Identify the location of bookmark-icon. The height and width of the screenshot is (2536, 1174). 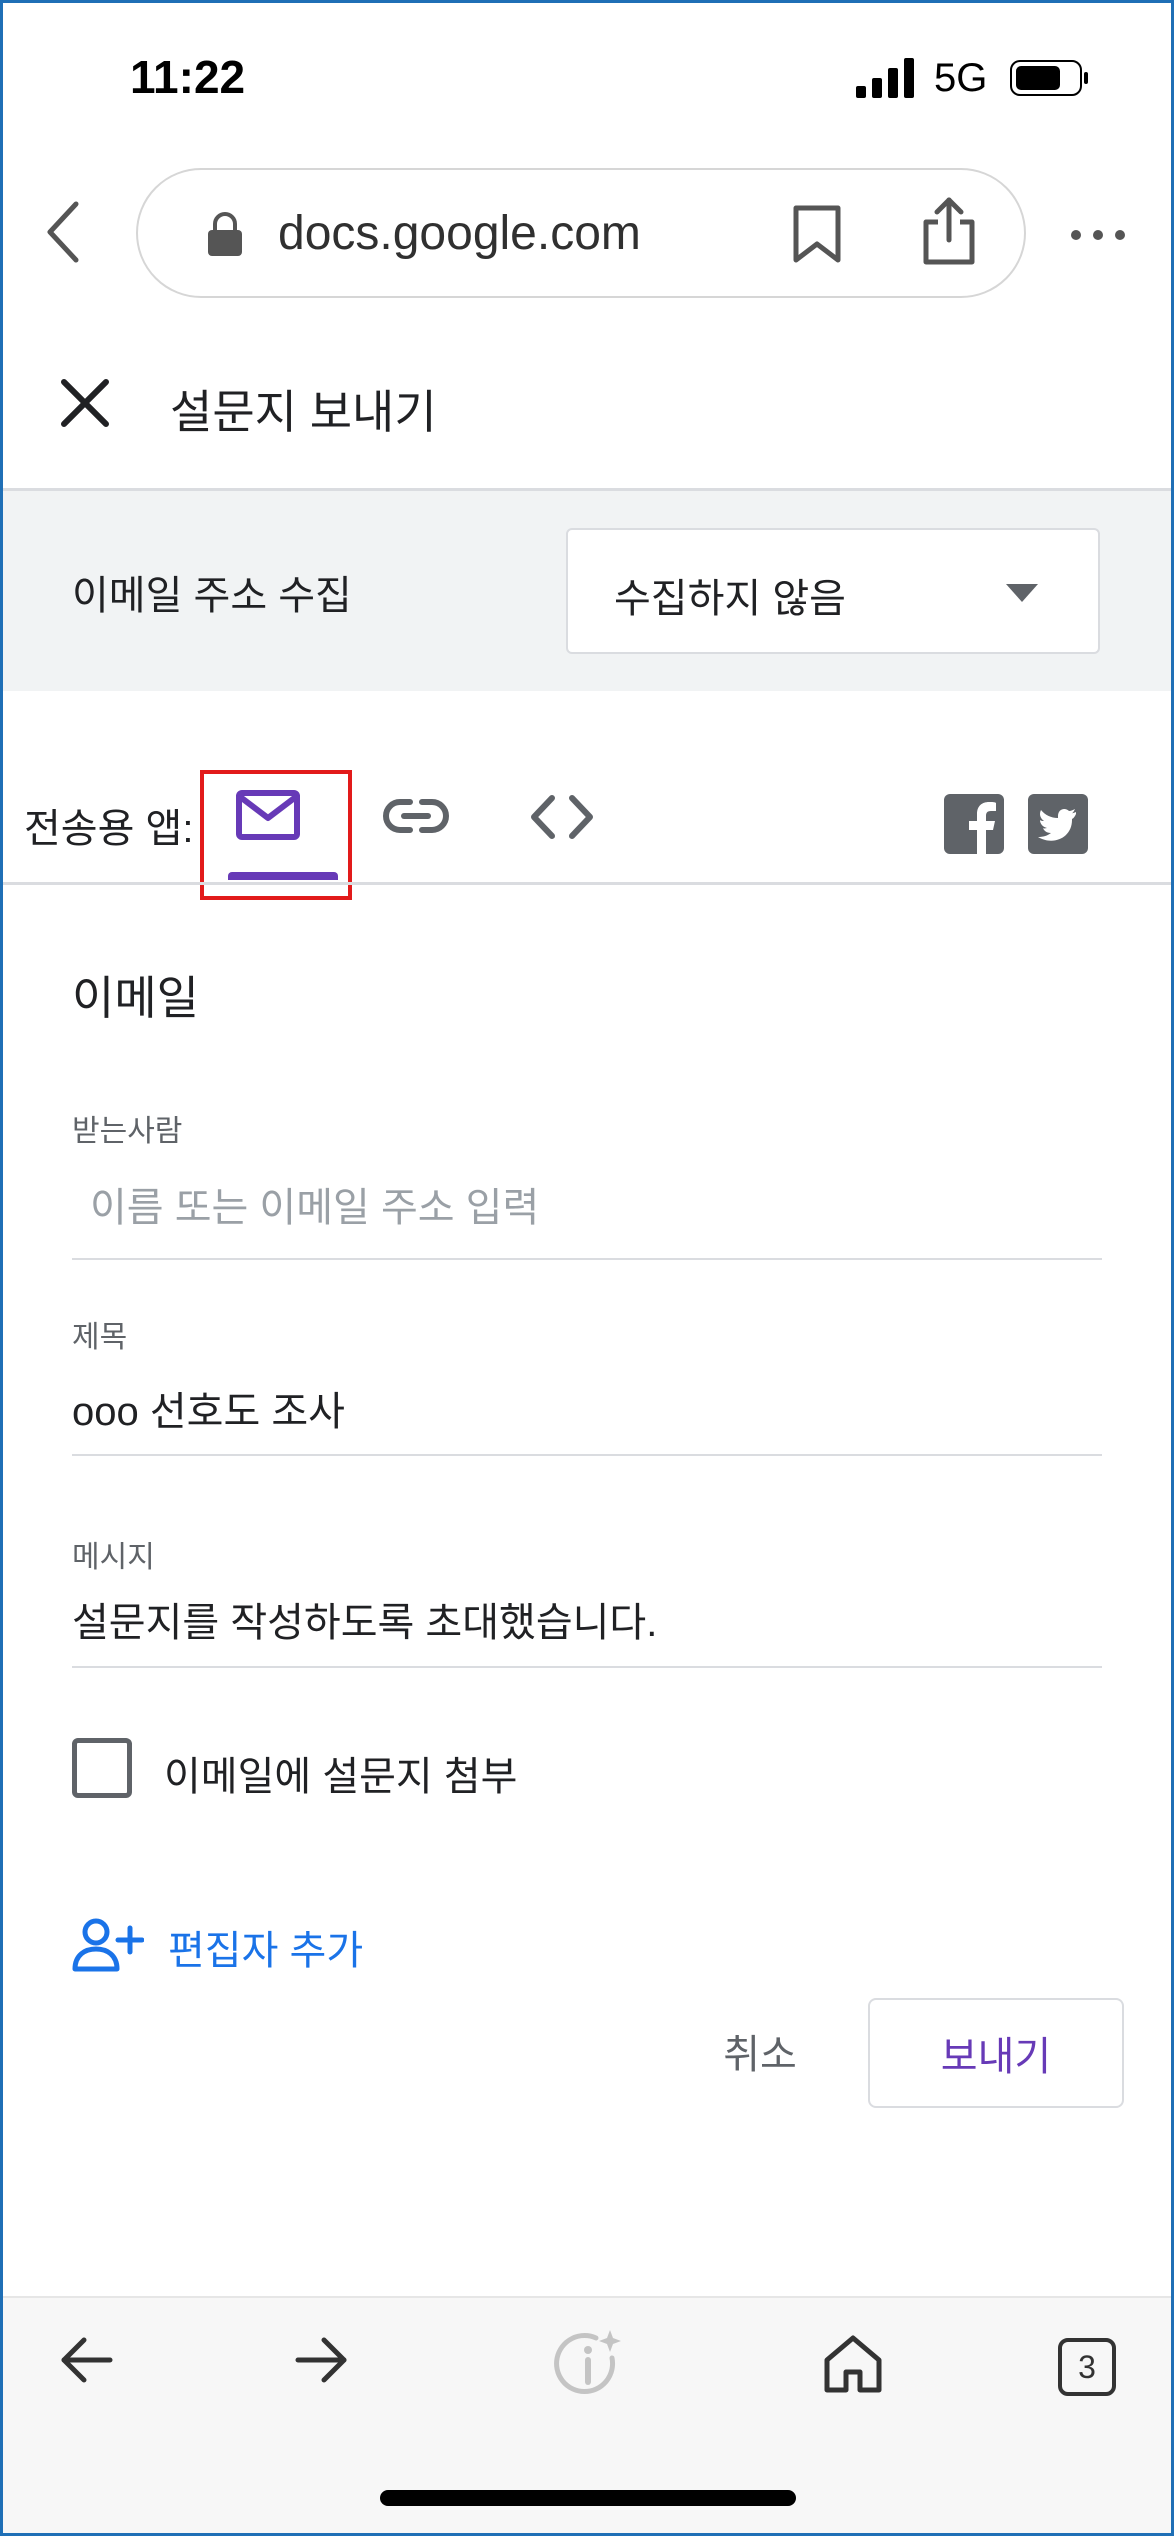
(817, 234).